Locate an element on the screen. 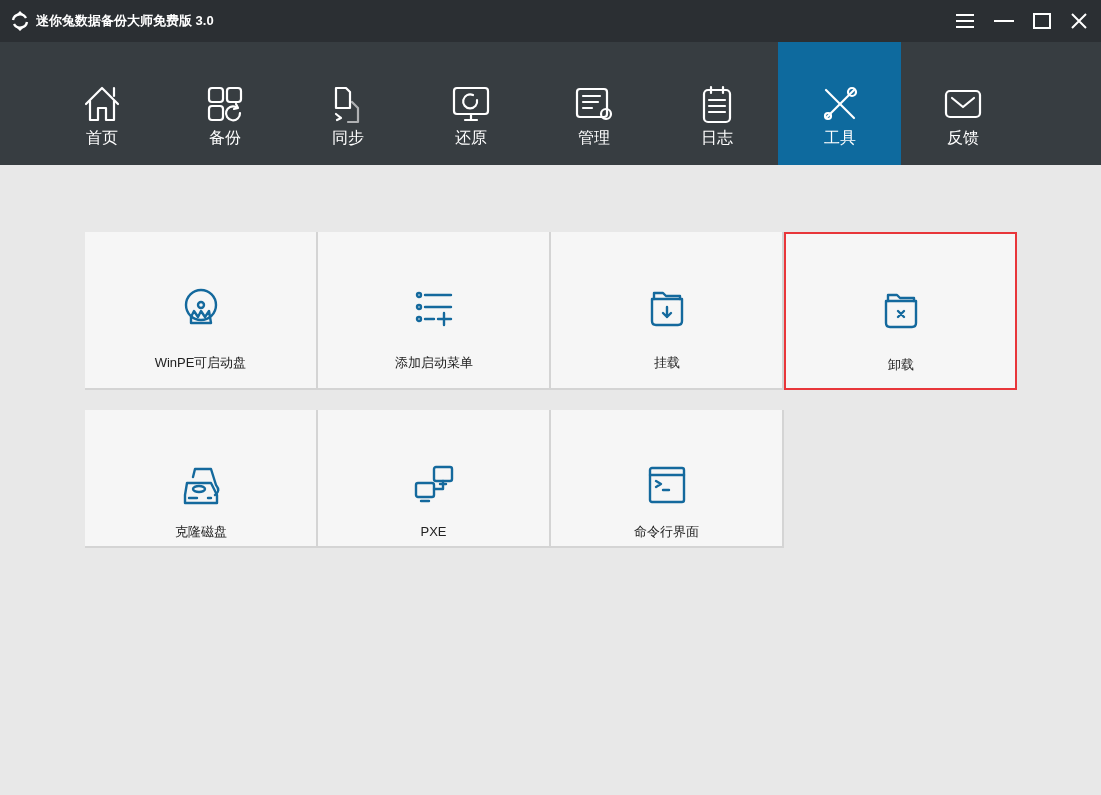  window-title: 迷你兔数据备份大师免费版 3.0 is located at coordinates (125, 21).